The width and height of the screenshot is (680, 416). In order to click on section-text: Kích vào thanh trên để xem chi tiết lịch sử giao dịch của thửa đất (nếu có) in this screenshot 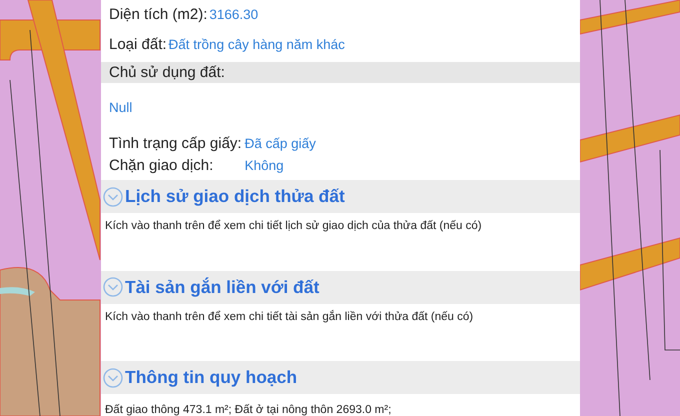, I will do `click(293, 226)`.